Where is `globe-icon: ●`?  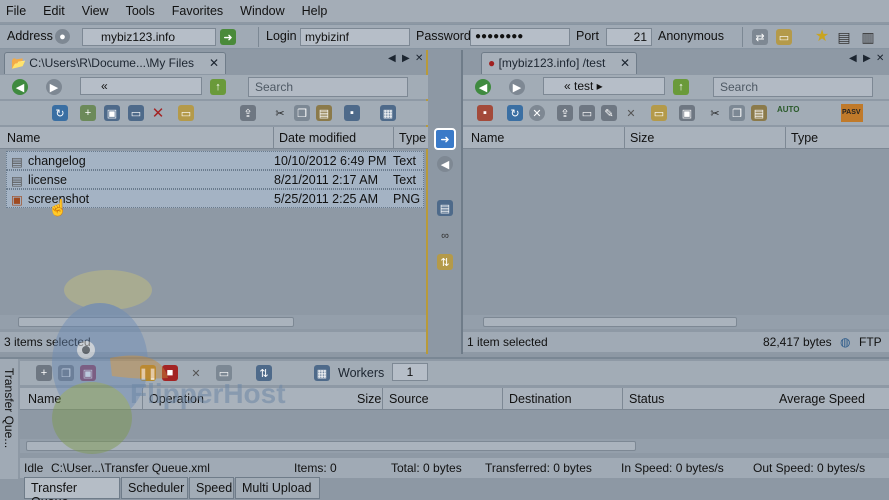 globe-icon: ● is located at coordinates (62, 36).